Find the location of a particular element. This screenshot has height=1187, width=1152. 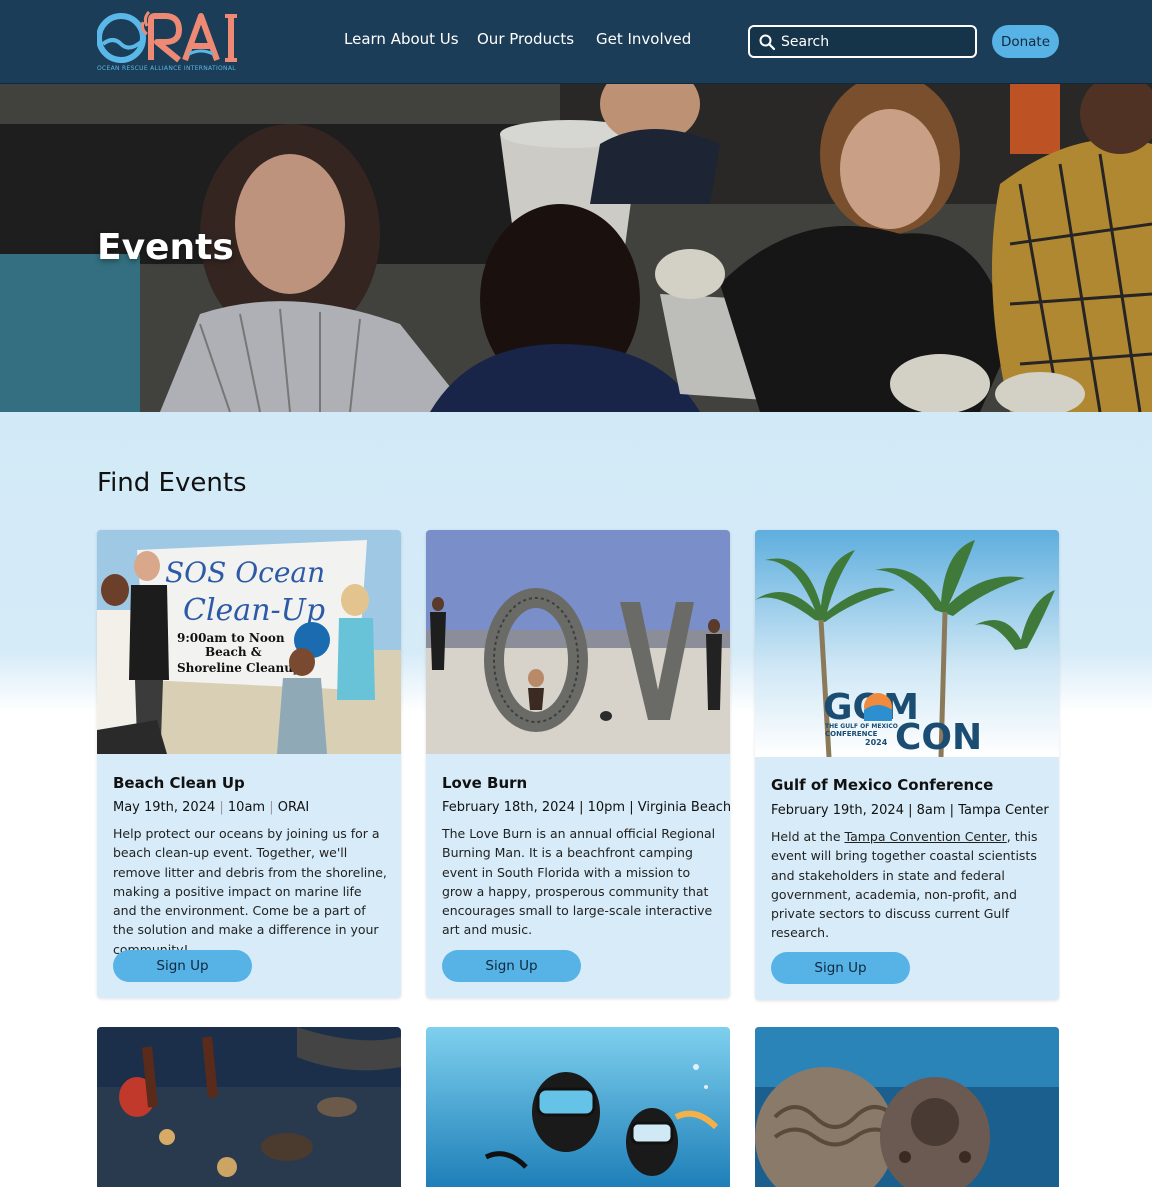

venue-link: Tampa Convention Center is located at coordinates (926, 836).